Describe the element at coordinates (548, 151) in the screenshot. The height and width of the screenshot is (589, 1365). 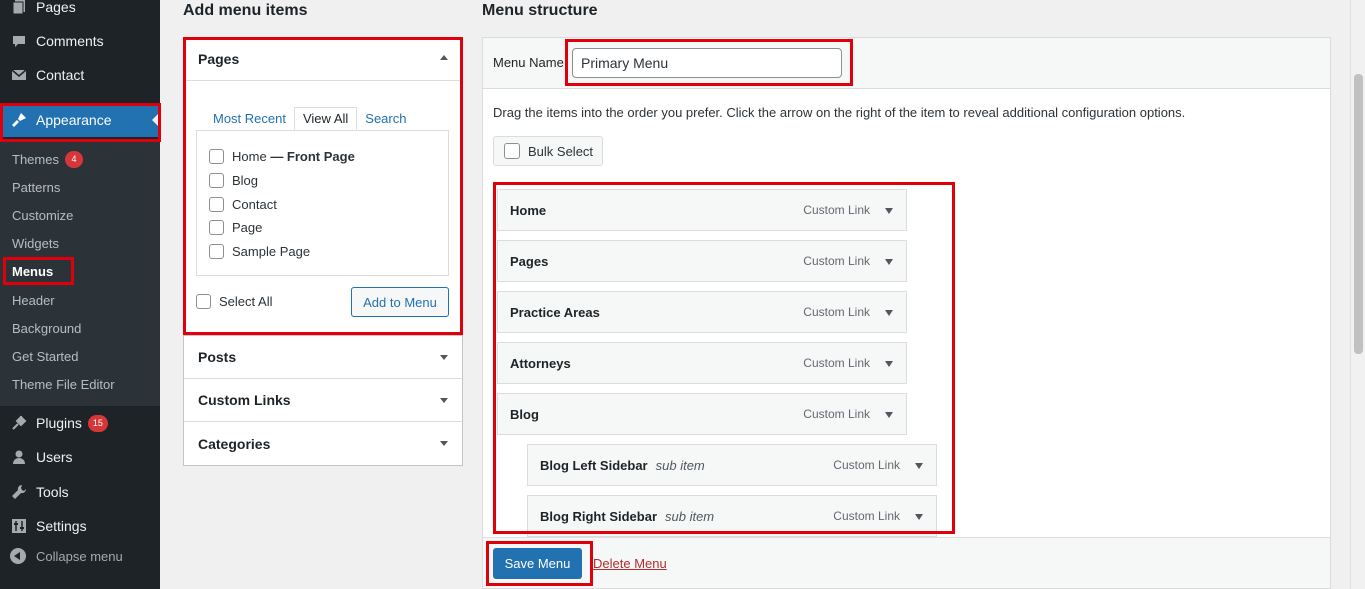
I see `bulk-select-button: Bulk Select` at that location.